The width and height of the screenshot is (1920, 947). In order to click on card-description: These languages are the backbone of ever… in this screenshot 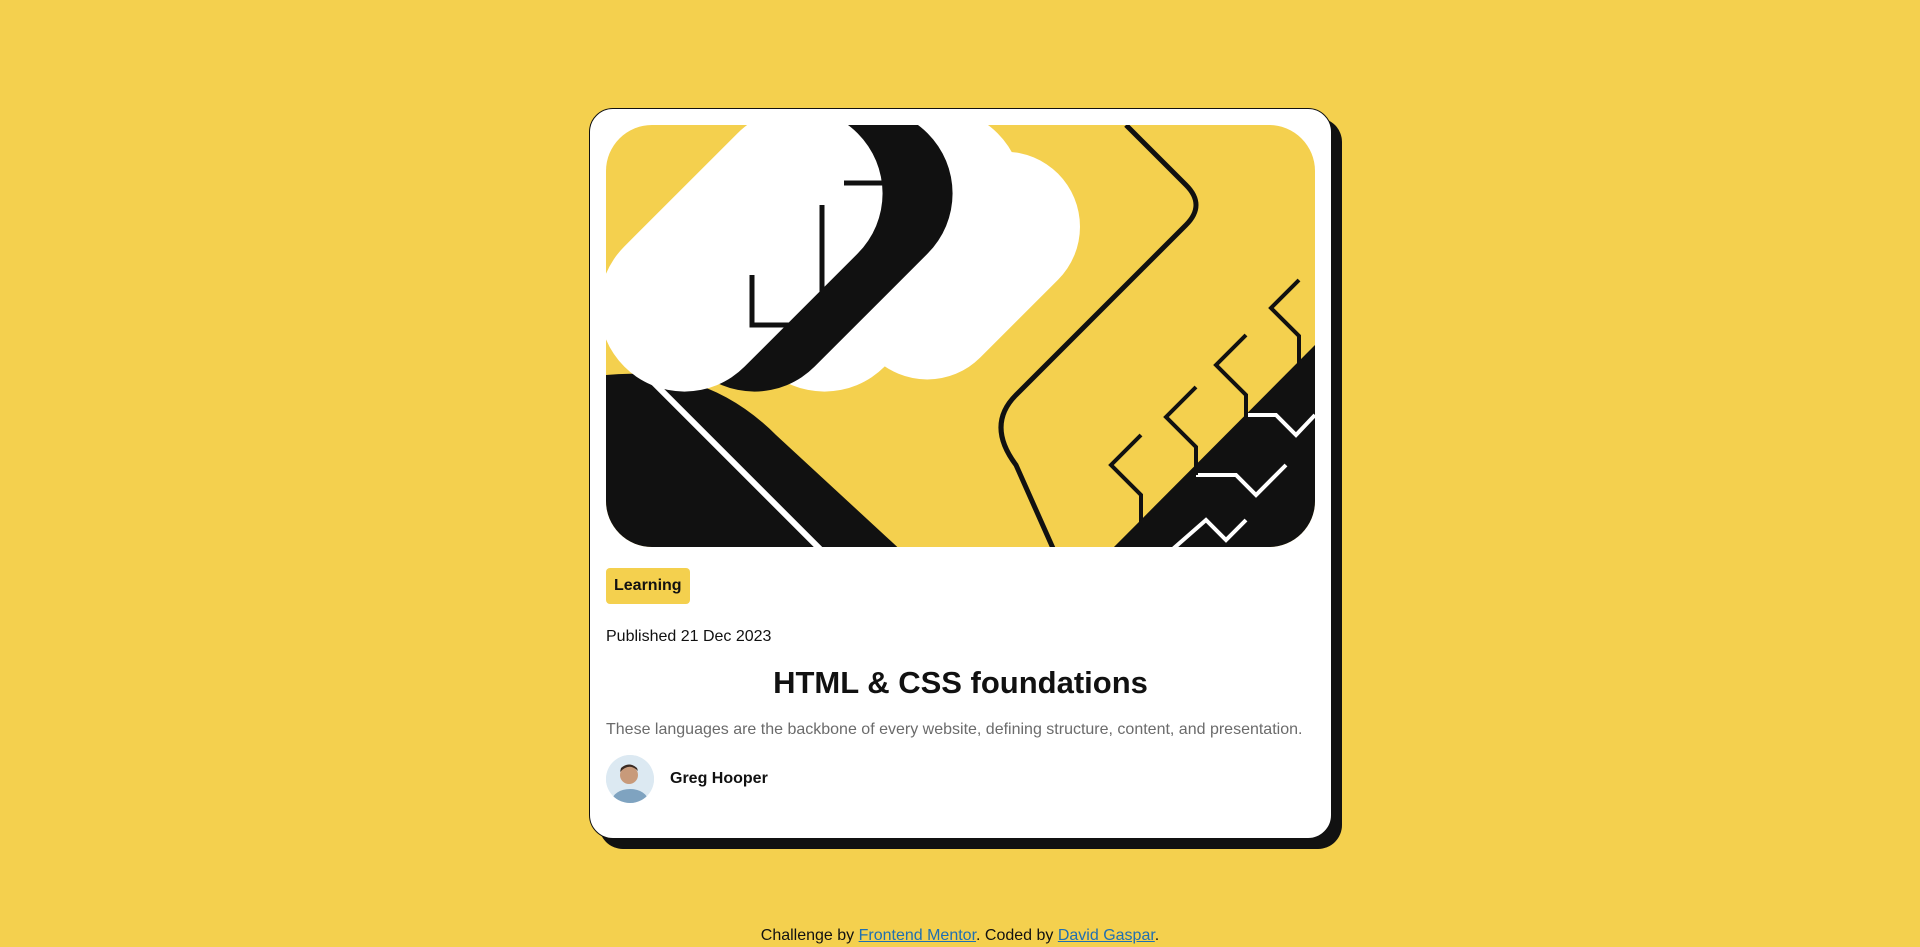, I will do `click(954, 729)`.